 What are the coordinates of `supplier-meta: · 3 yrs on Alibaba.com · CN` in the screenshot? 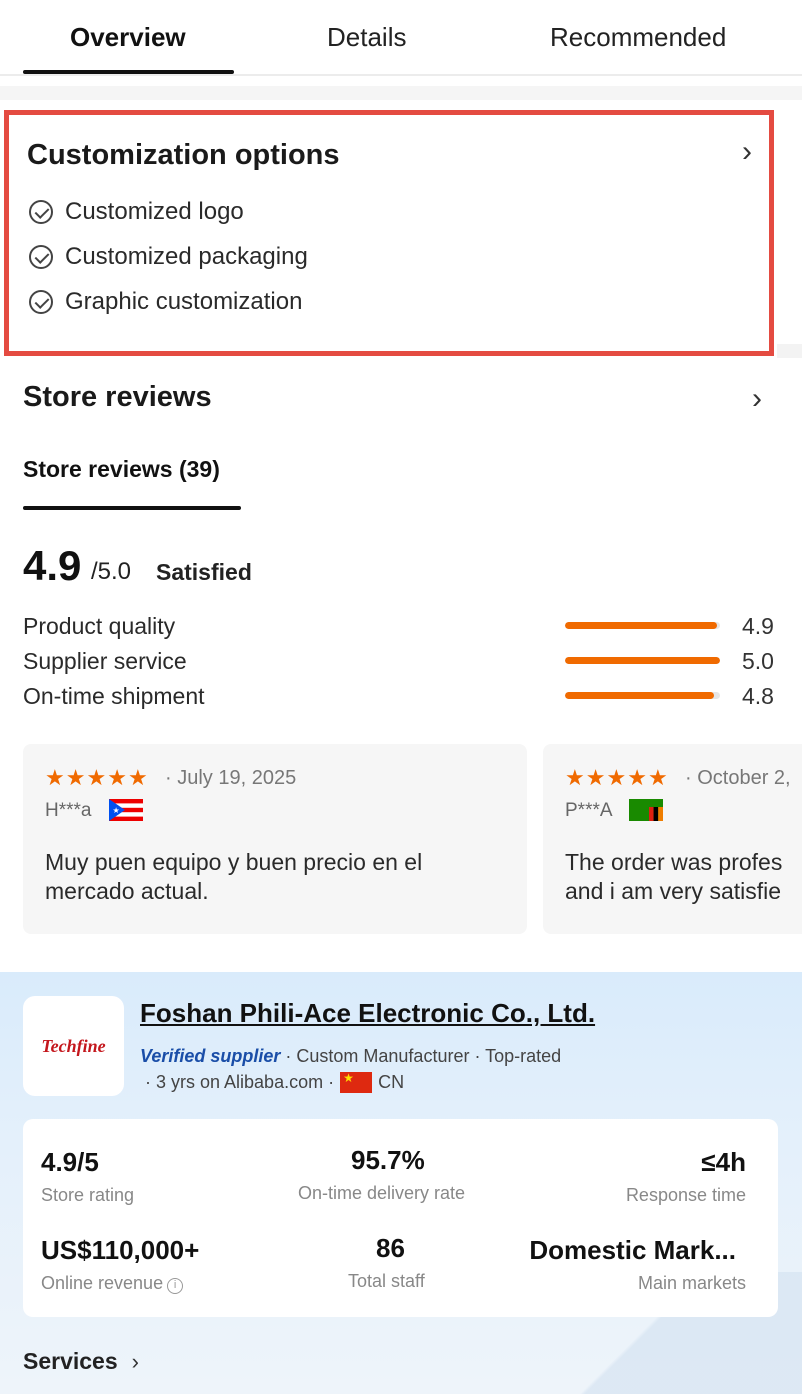 It's located at (275, 1082).